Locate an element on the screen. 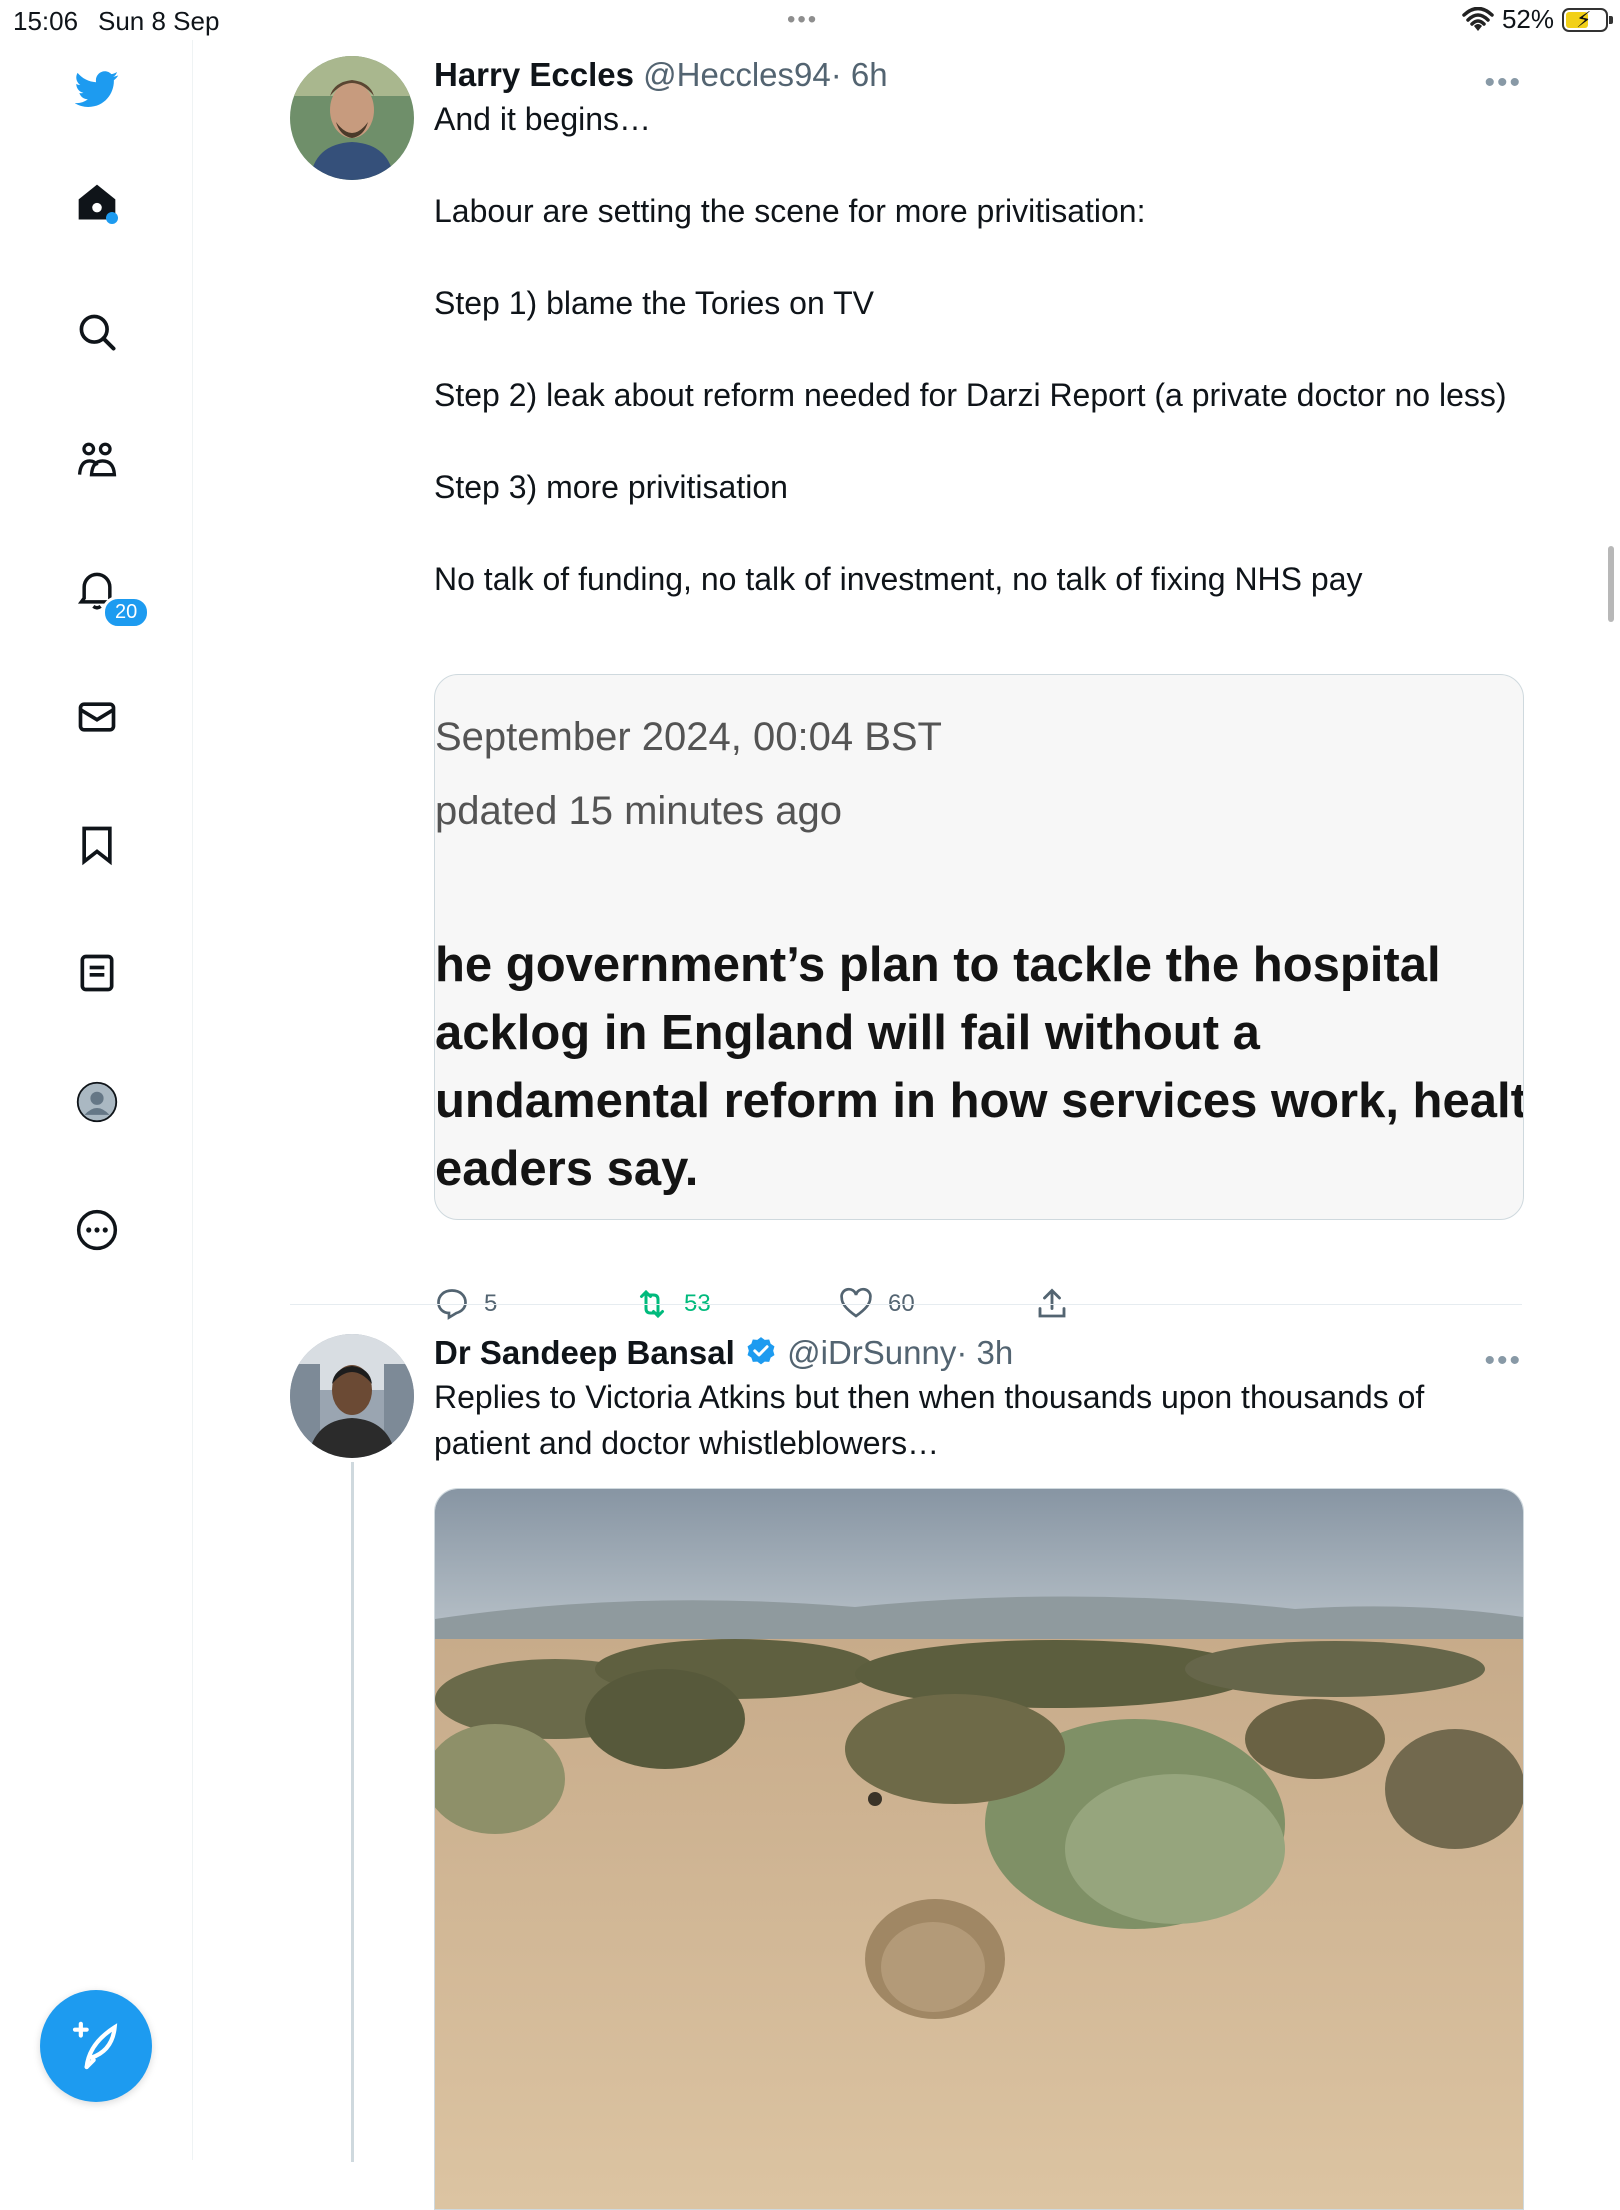  card-headline-line: acklog in England will fail without a is located at coordinates (847, 1033).